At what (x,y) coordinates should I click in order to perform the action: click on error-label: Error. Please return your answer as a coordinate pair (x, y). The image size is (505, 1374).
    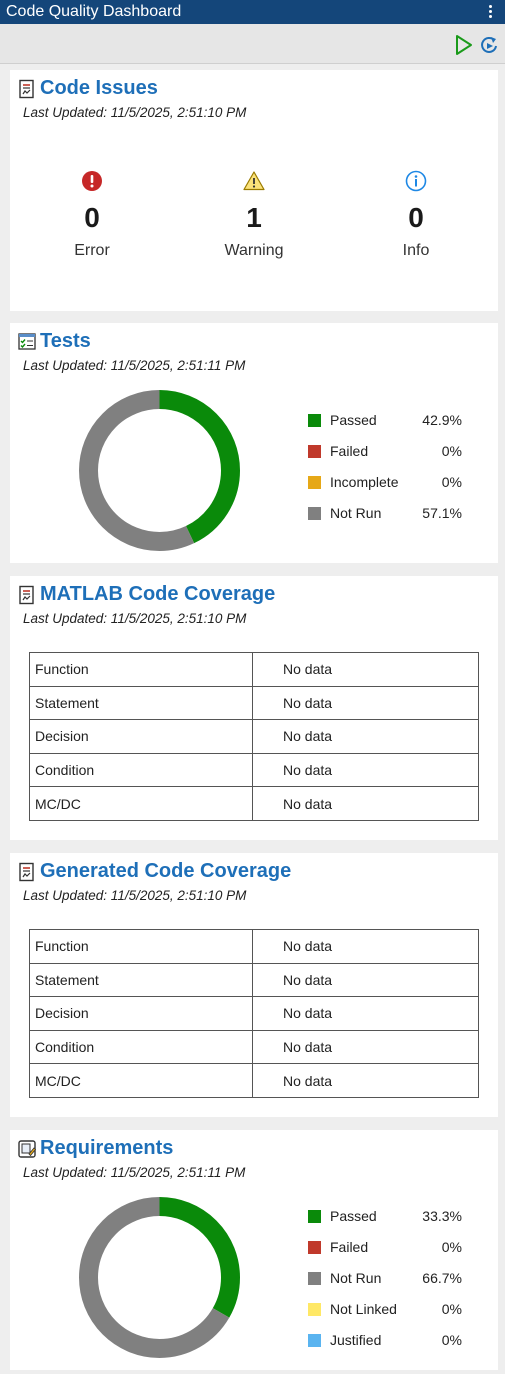
    Looking at the image, I should click on (92, 250).